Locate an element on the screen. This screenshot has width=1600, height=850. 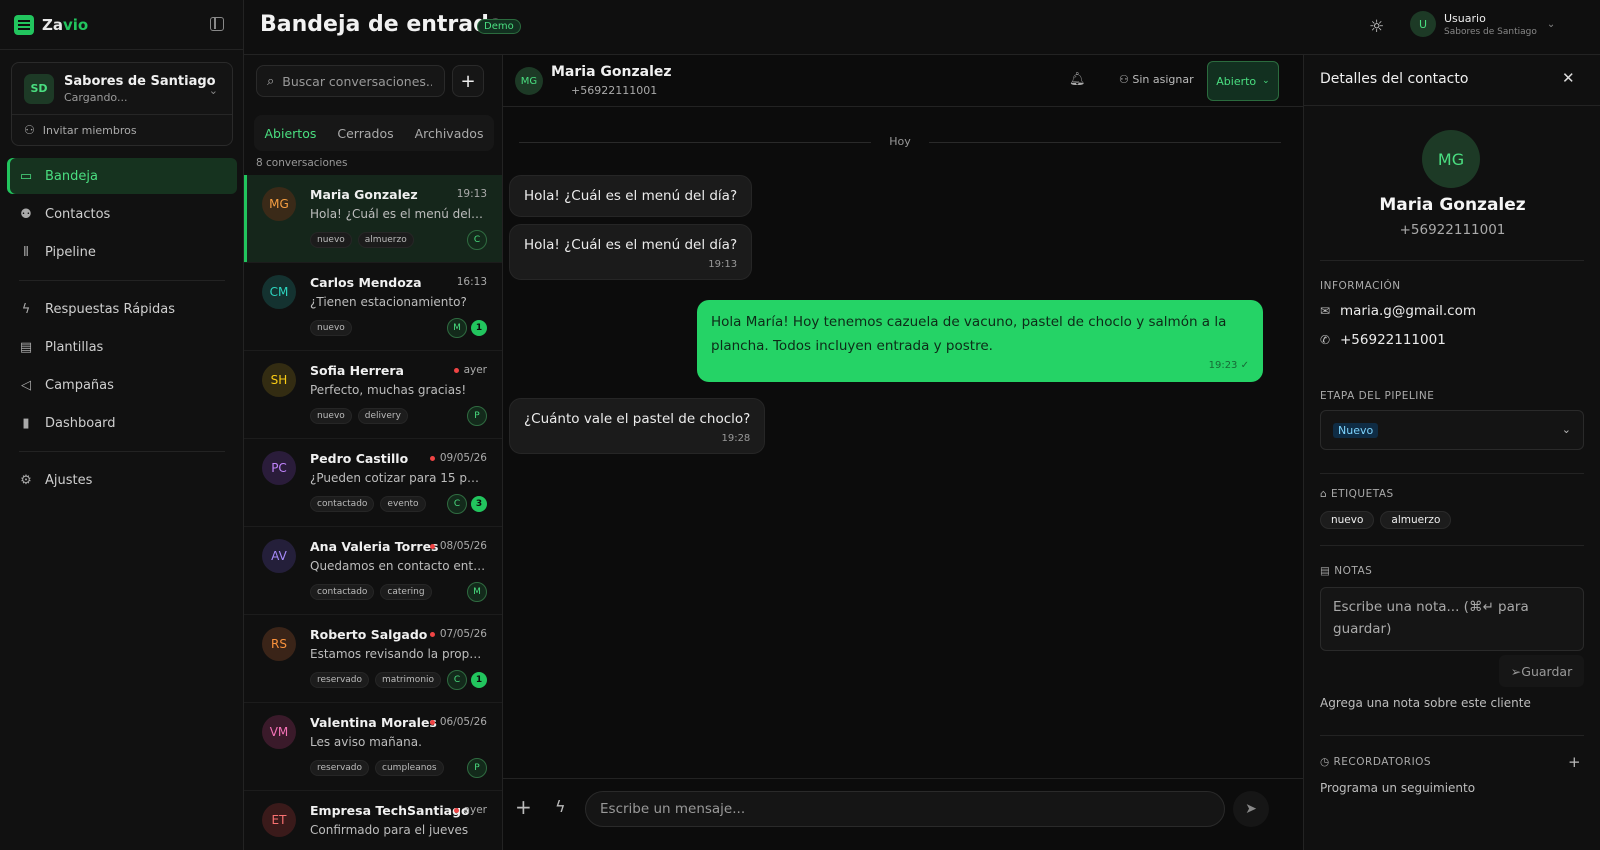
tag-chip: delivery is located at coordinates (382, 416).